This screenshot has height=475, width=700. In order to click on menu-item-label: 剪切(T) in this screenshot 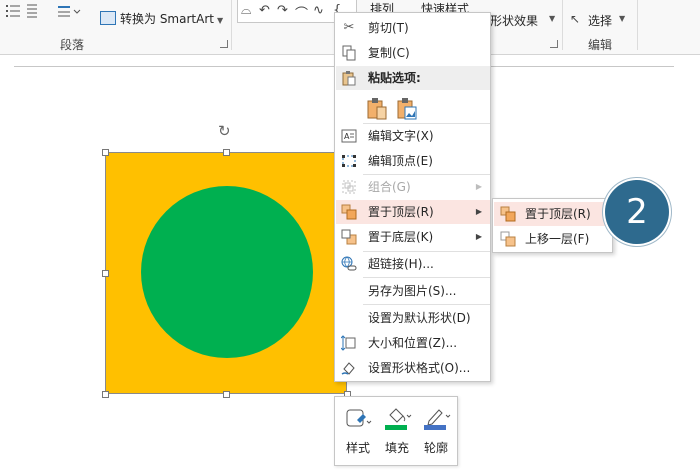, I will do `click(388, 28)`.